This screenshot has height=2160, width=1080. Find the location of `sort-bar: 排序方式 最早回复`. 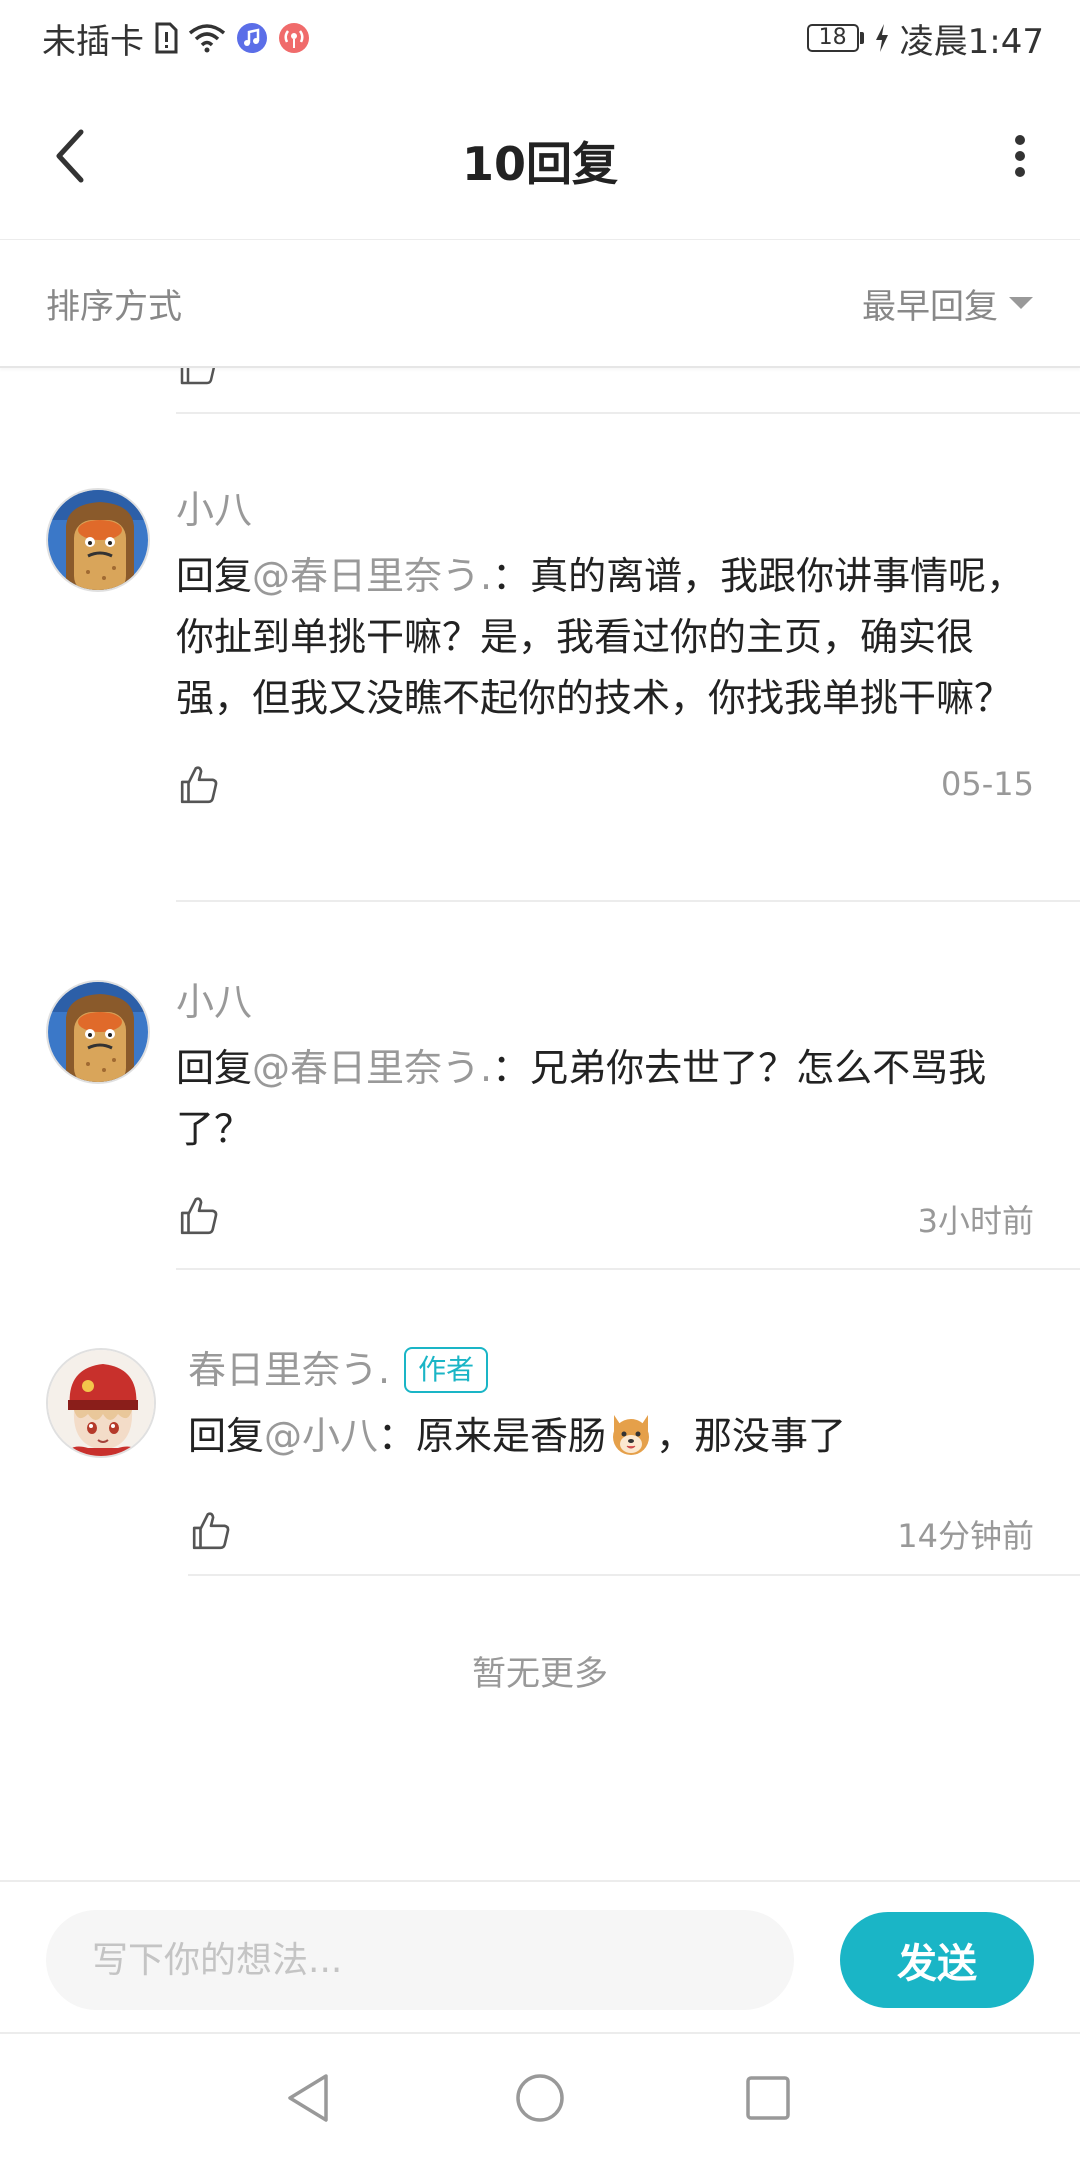

sort-bar: 排序方式 最早回复 is located at coordinates (540, 304).